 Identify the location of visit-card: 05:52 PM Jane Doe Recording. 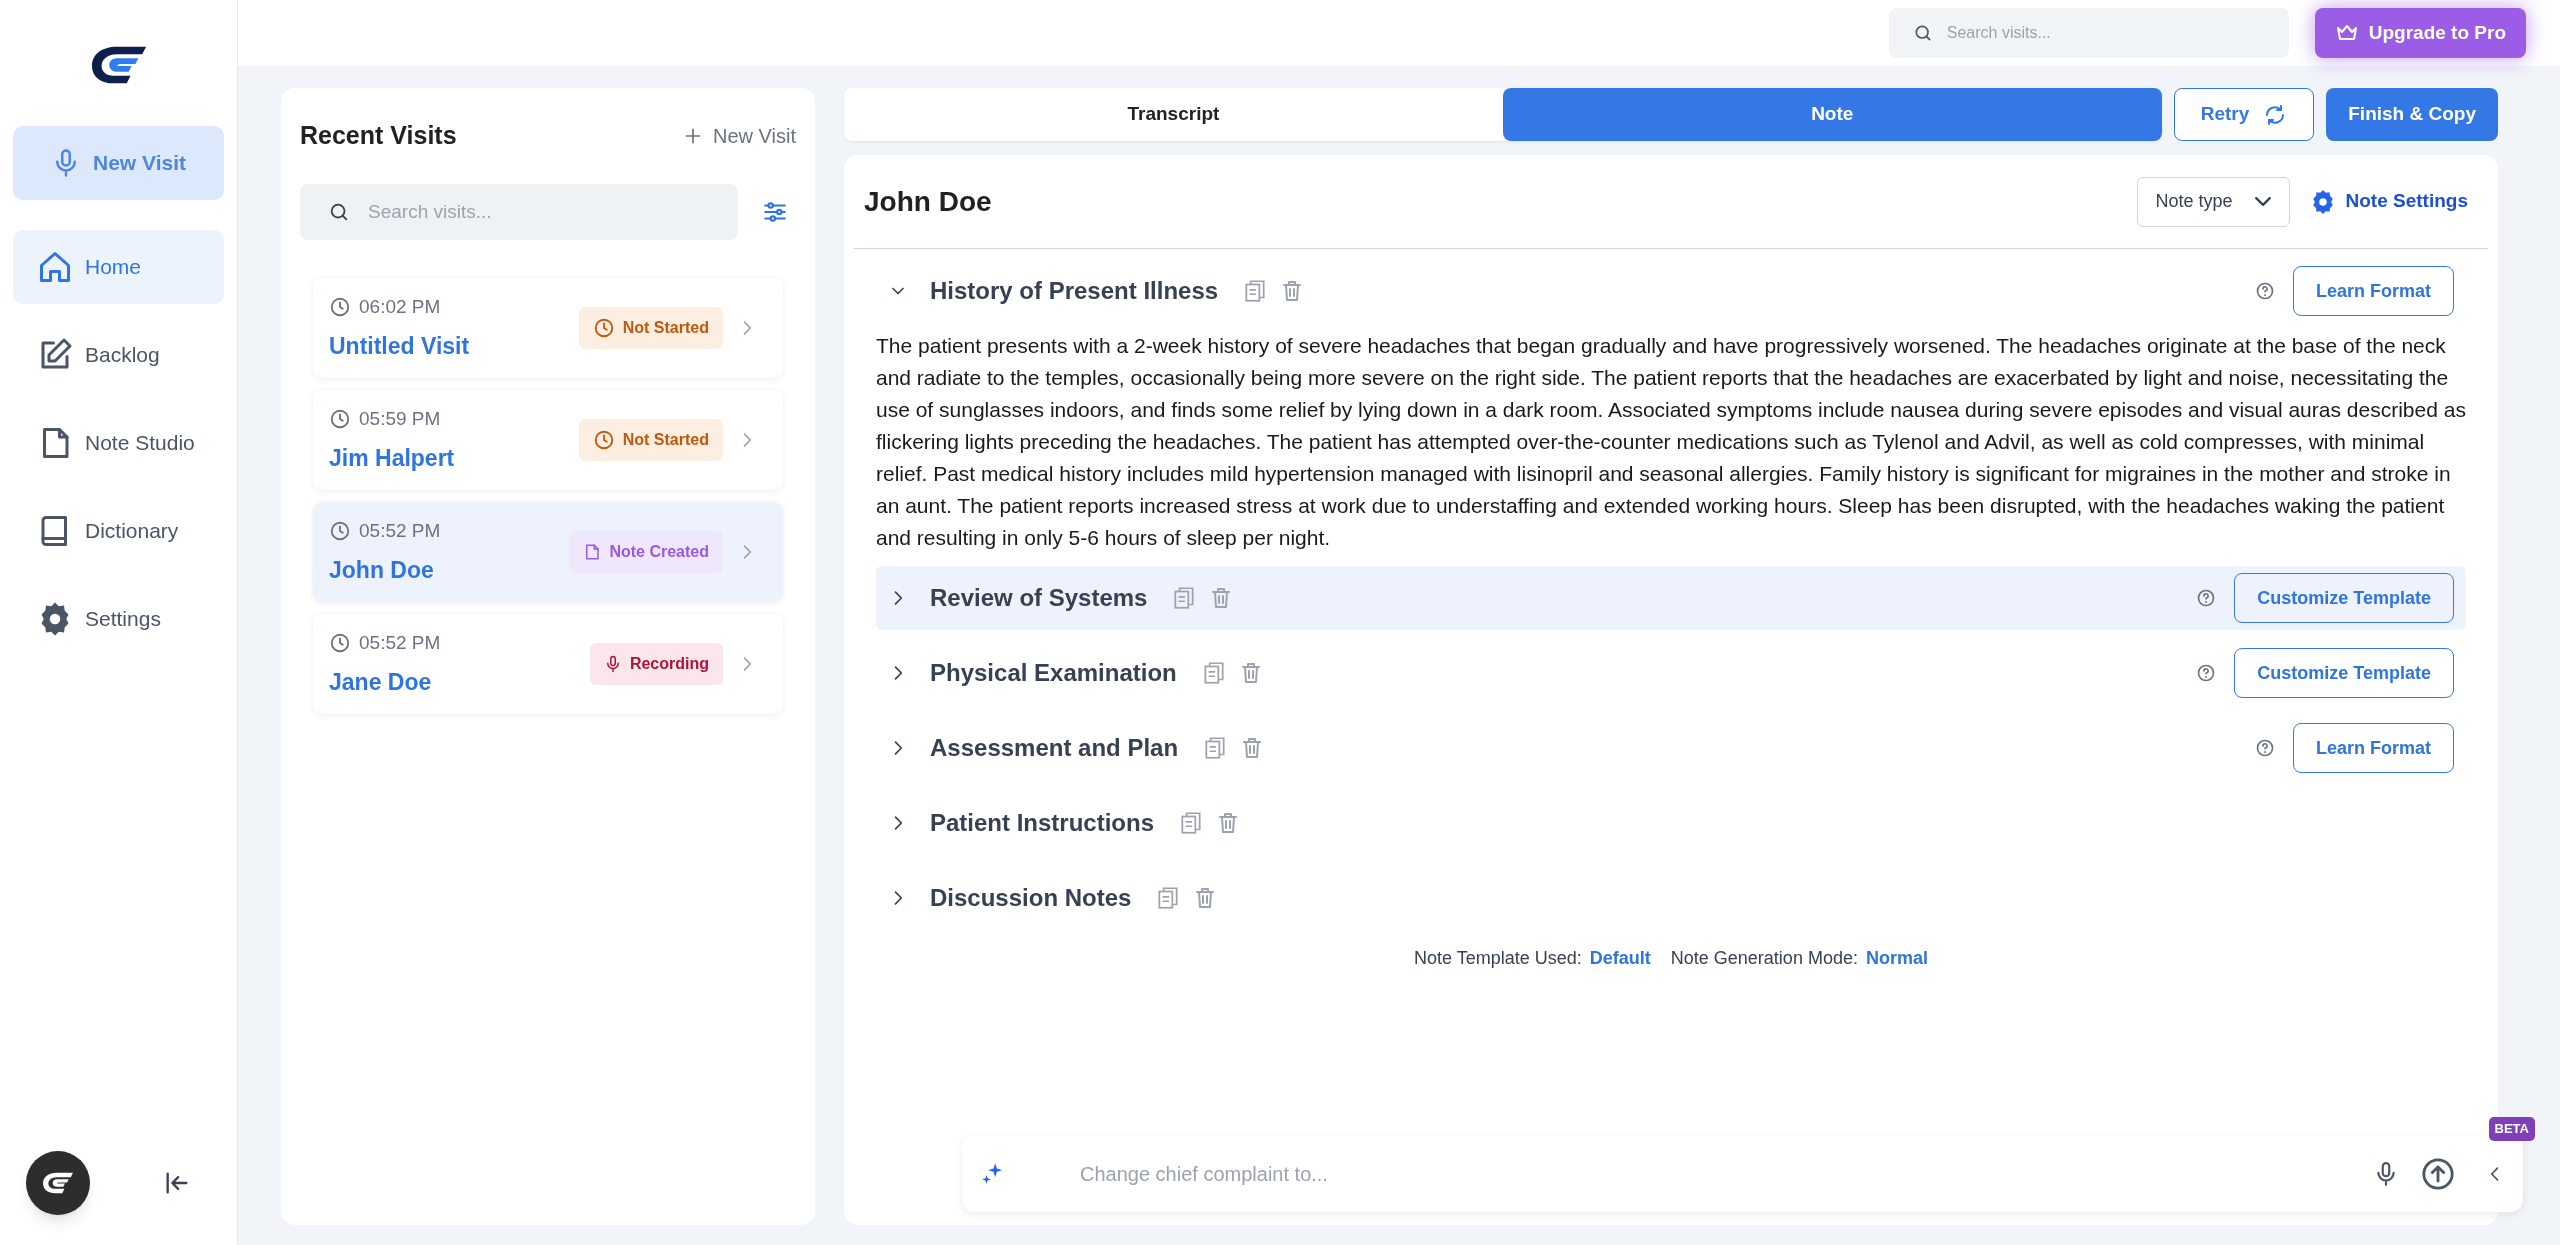
(548, 664).